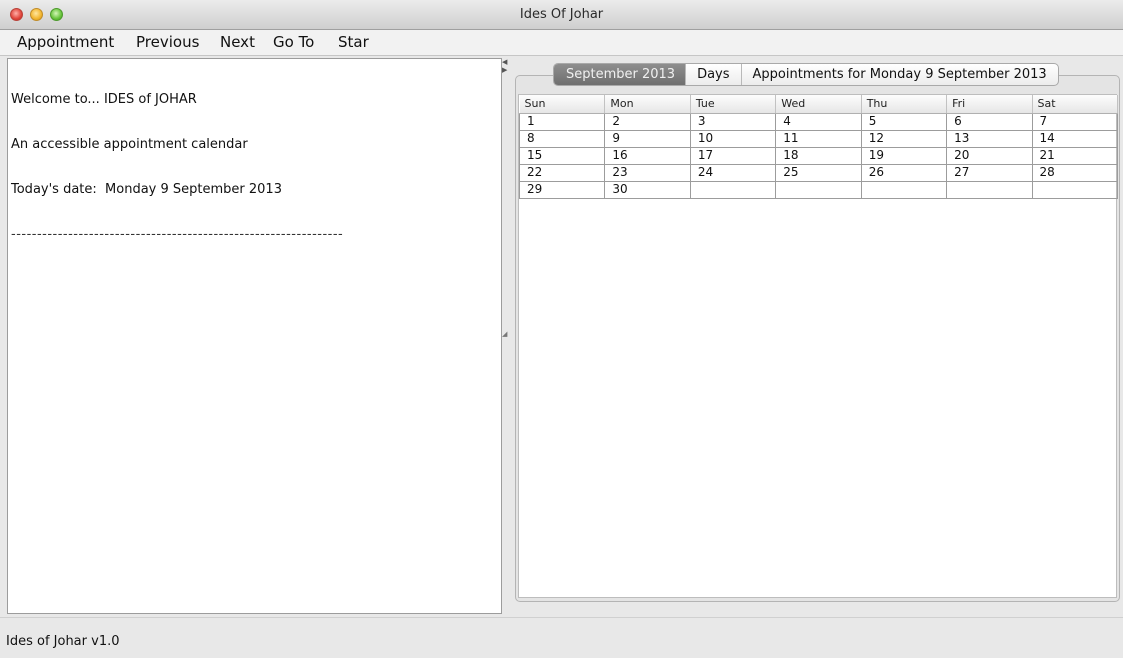  Describe the element at coordinates (353, 42) in the screenshot. I see `menu-star: Star` at that location.